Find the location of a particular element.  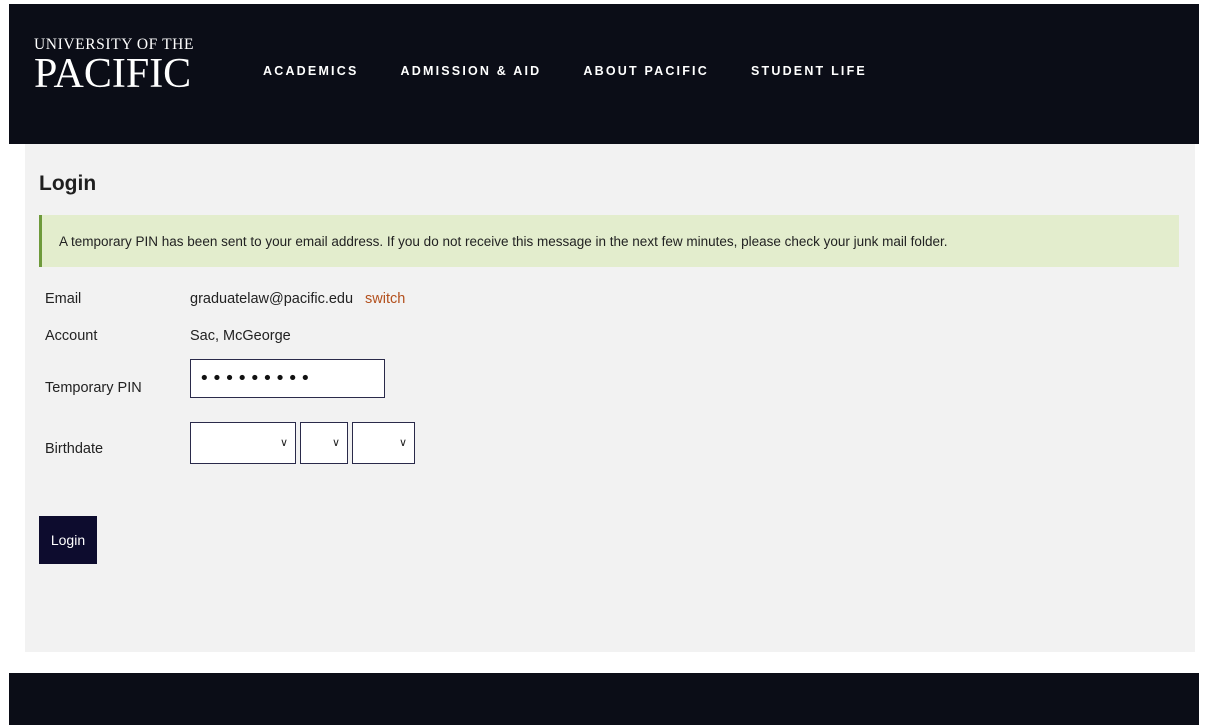

account-value: Sac, McGeorge is located at coordinates (240, 336).